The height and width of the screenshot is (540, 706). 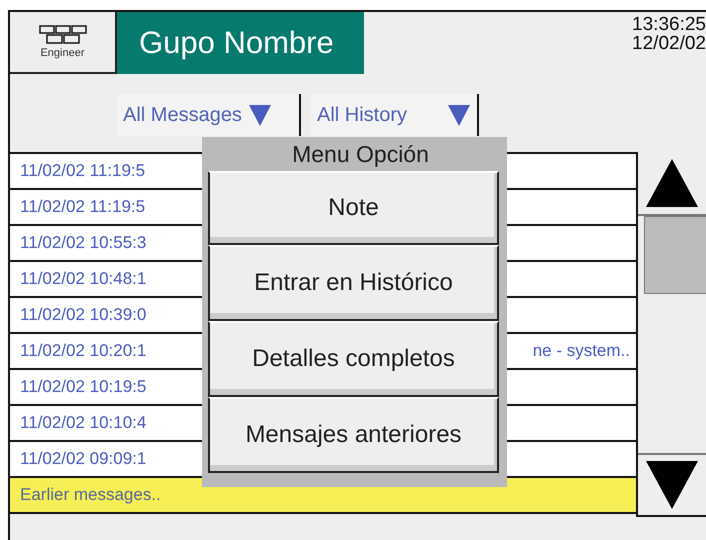 I want to click on up-arrow-icon, so click(x=672, y=183).